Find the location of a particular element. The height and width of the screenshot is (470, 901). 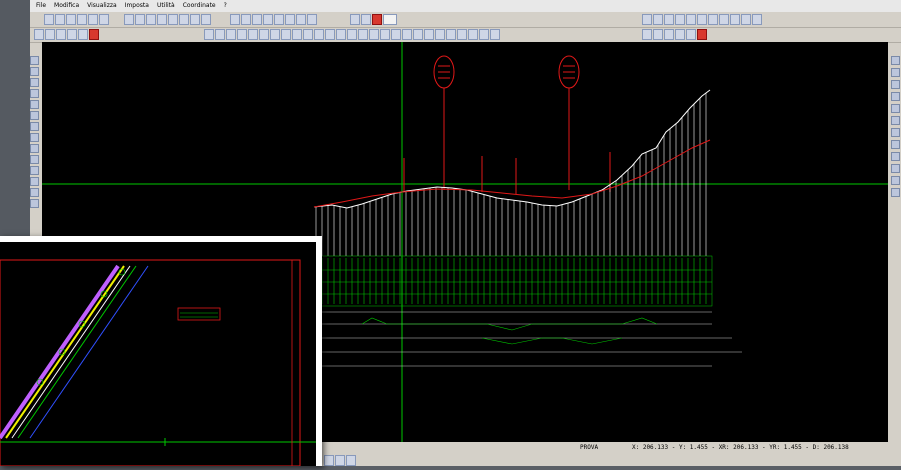

settings-icon is located at coordinates (355, 19).